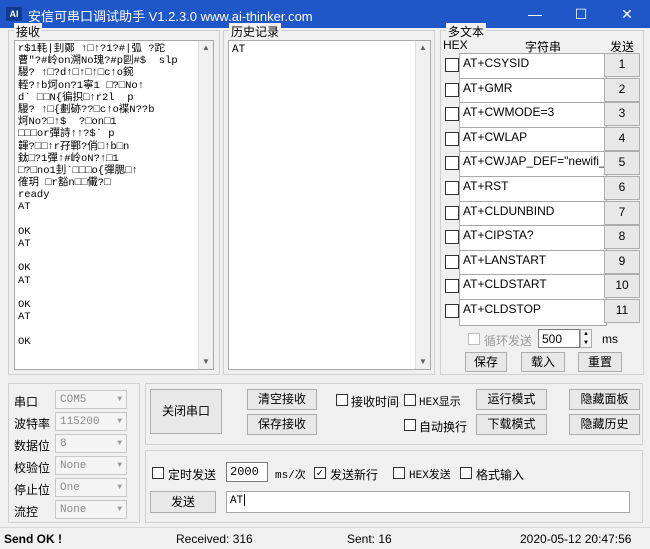 The width and height of the screenshot is (650, 549). What do you see at coordinates (533, 116) in the screenshot?
I see `command-input: AT+CWMODE=3` at bounding box center [533, 116].